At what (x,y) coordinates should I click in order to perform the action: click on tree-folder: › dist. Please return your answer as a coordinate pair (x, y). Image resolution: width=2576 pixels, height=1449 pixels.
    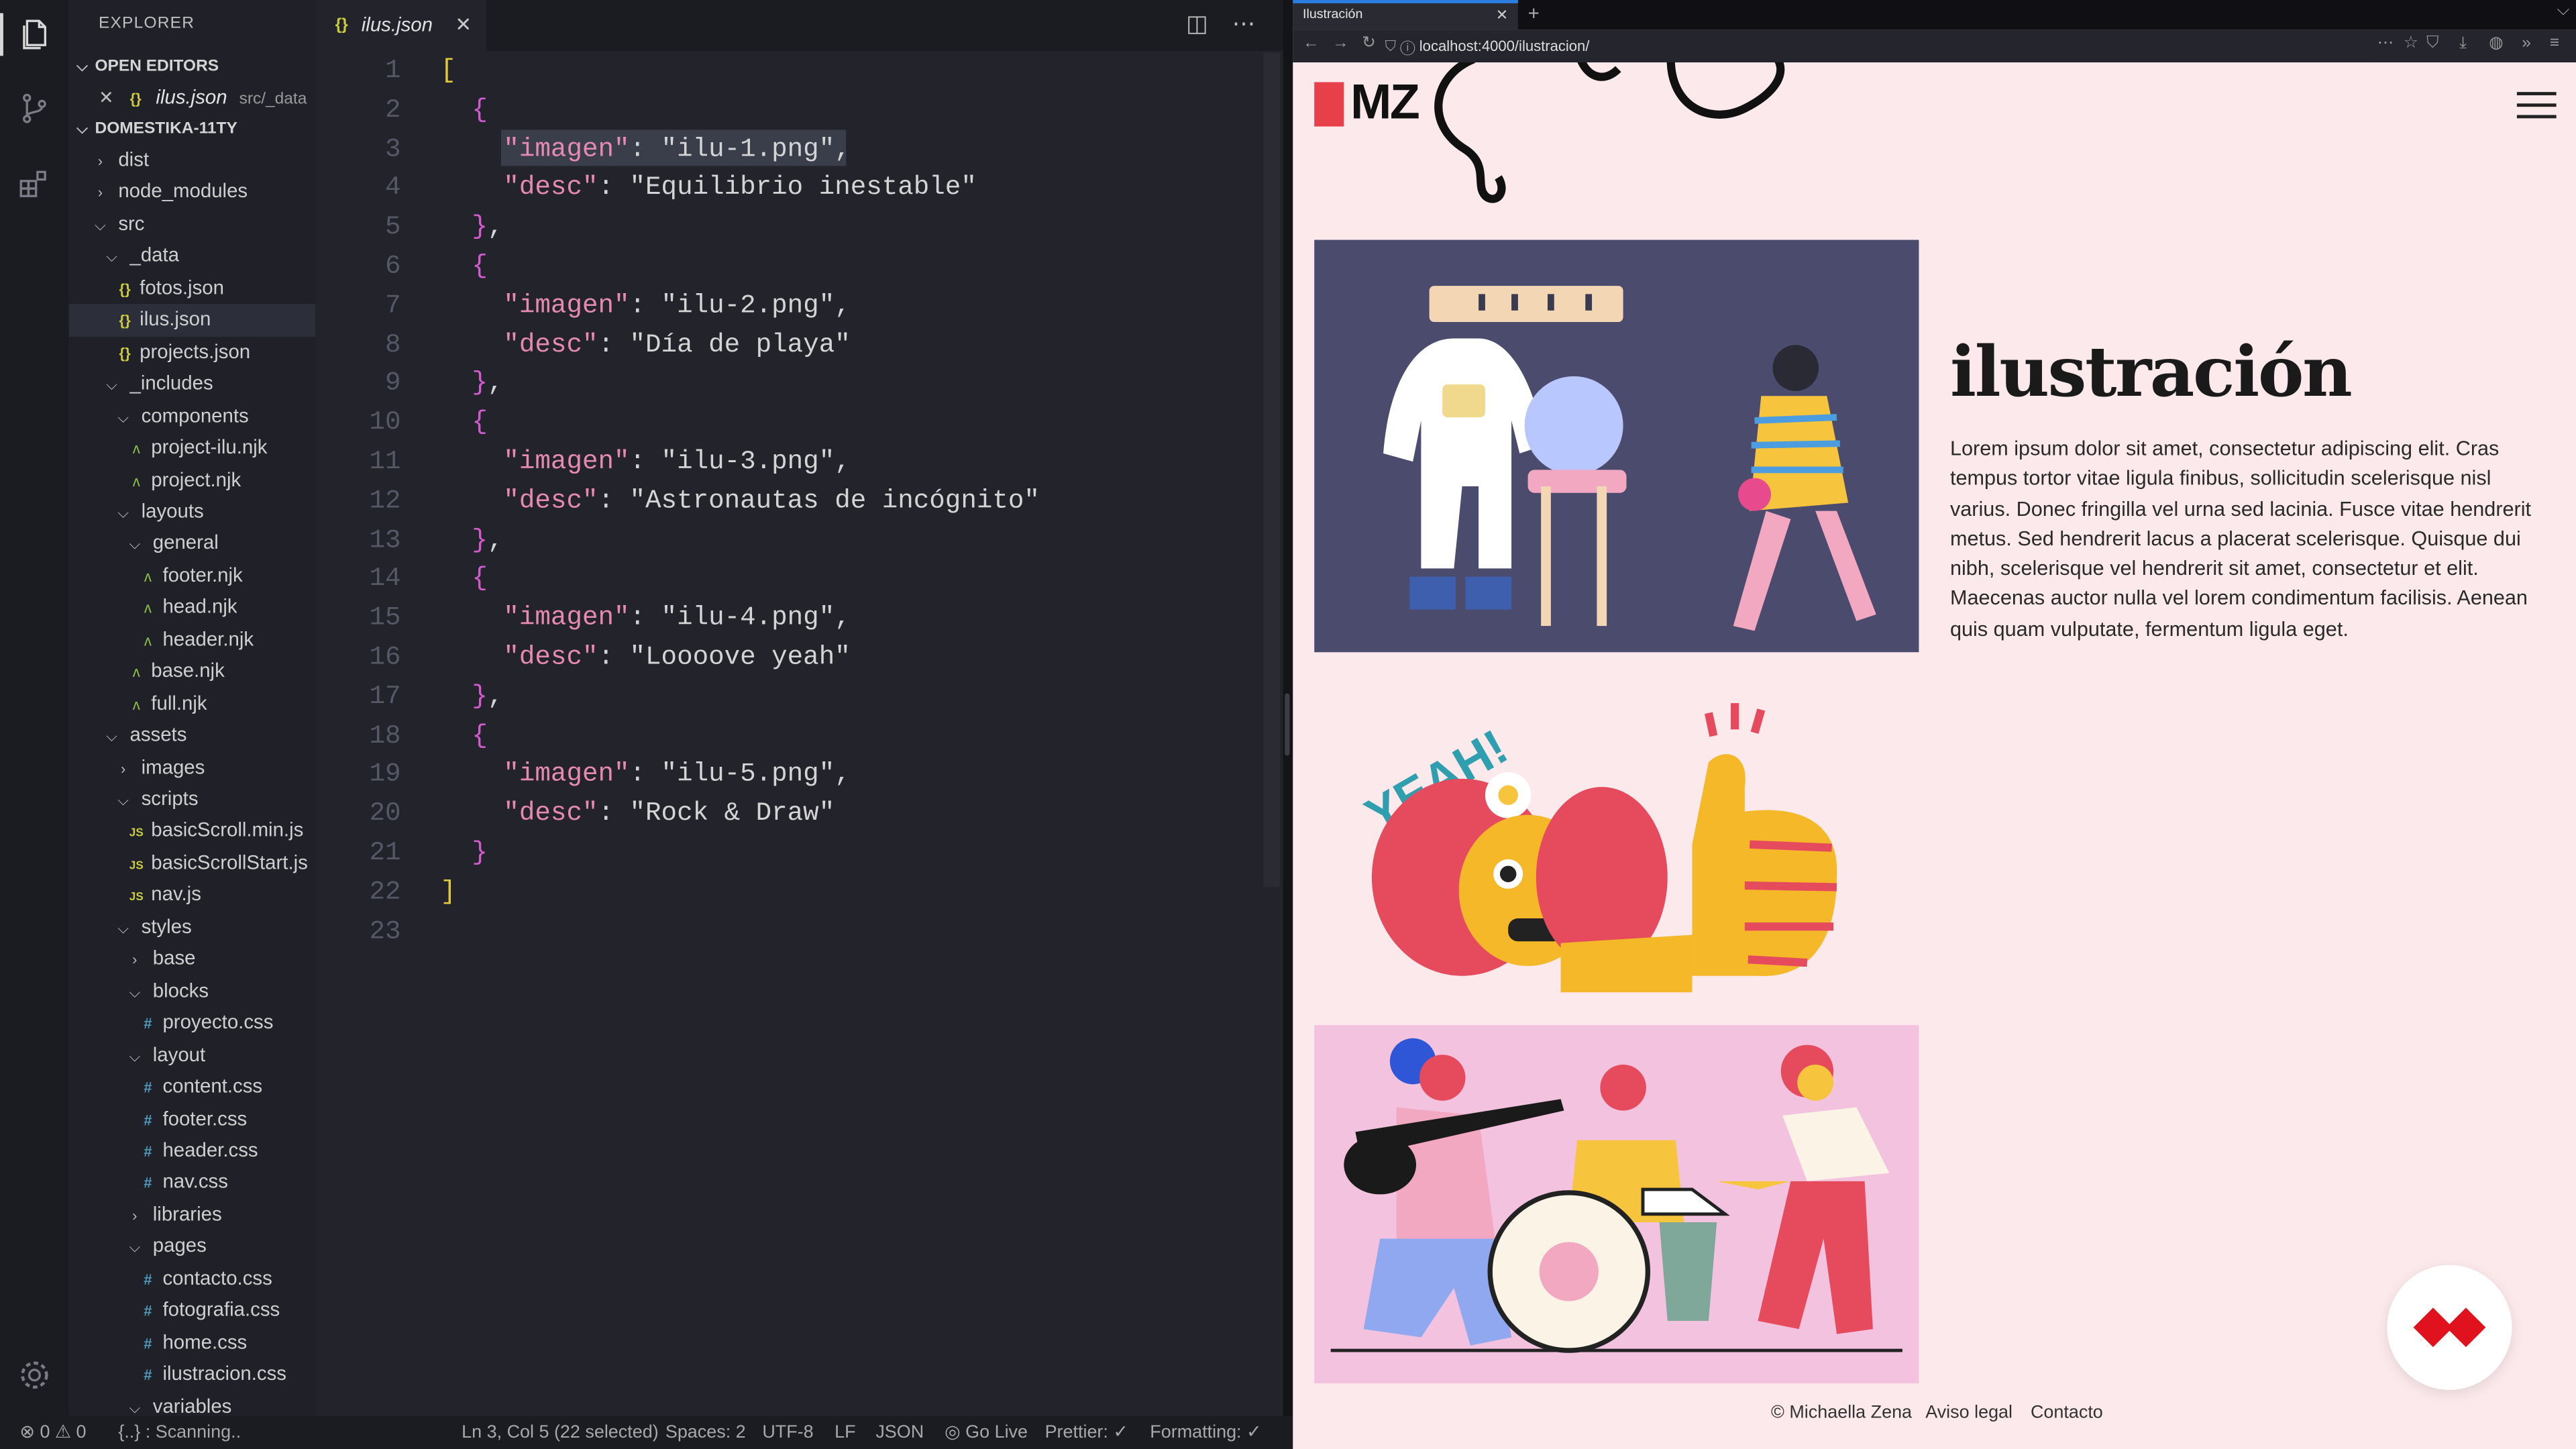
    Looking at the image, I should click on (192, 161).